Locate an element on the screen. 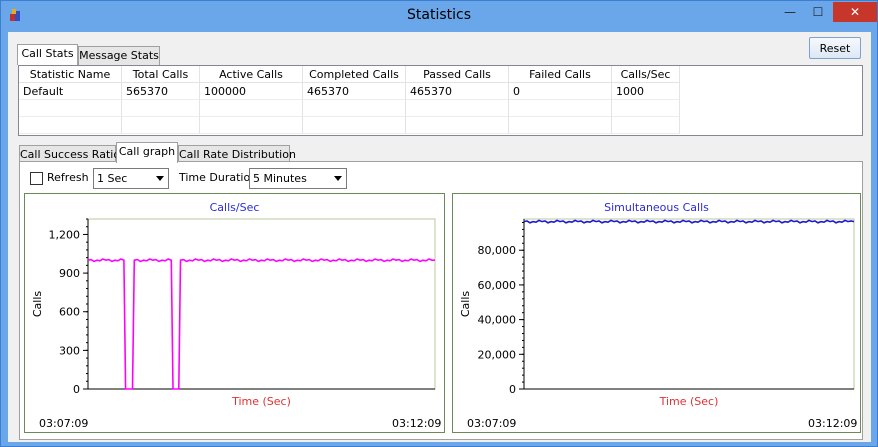 The width and height of the screenshot is (878, 447). time-duration-select: 5 Minutes is located at coordinates (298, 178).